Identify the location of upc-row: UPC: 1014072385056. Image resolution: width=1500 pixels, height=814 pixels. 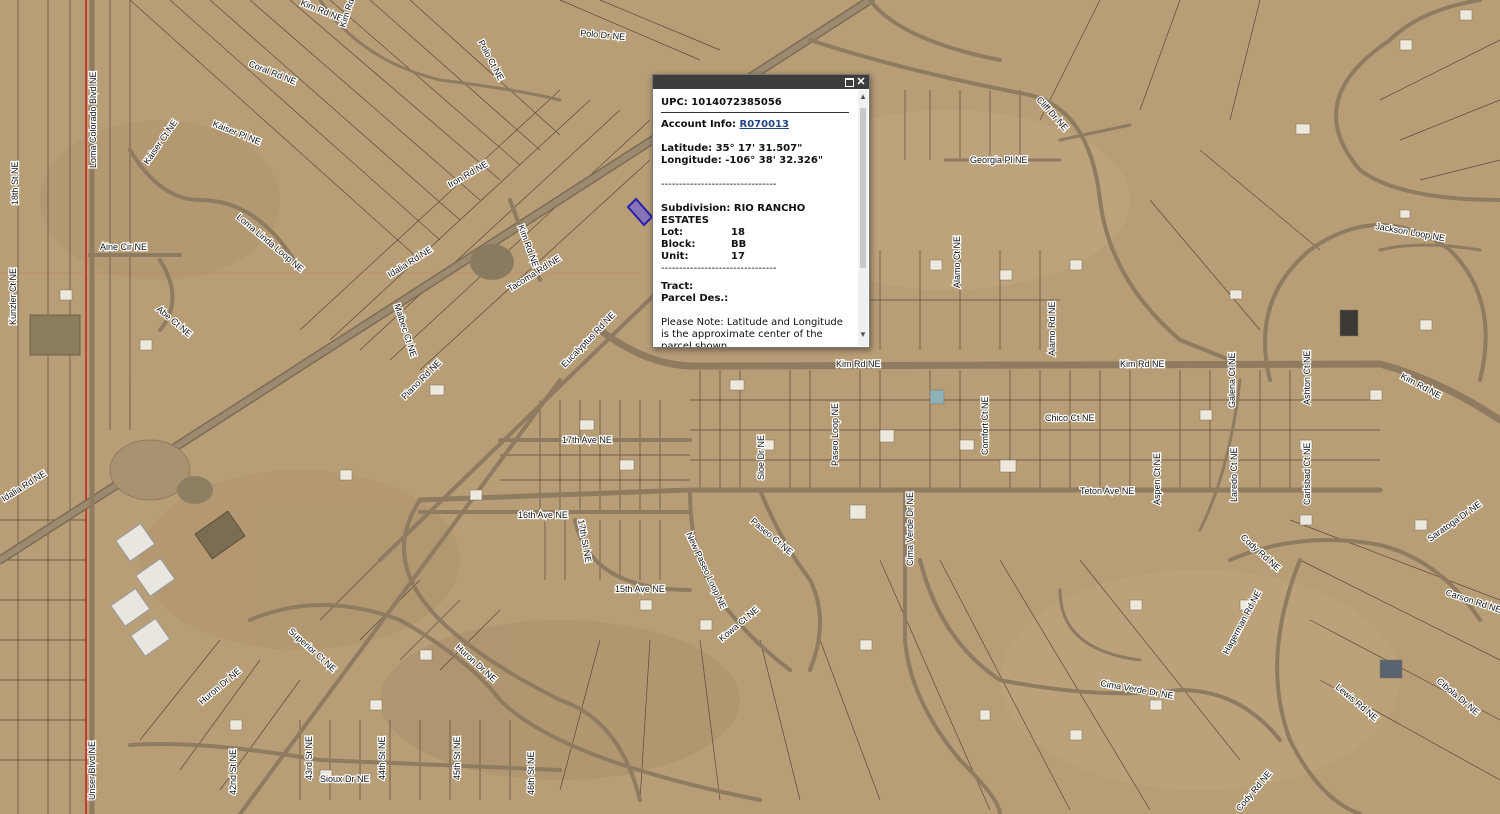
(755, 103).